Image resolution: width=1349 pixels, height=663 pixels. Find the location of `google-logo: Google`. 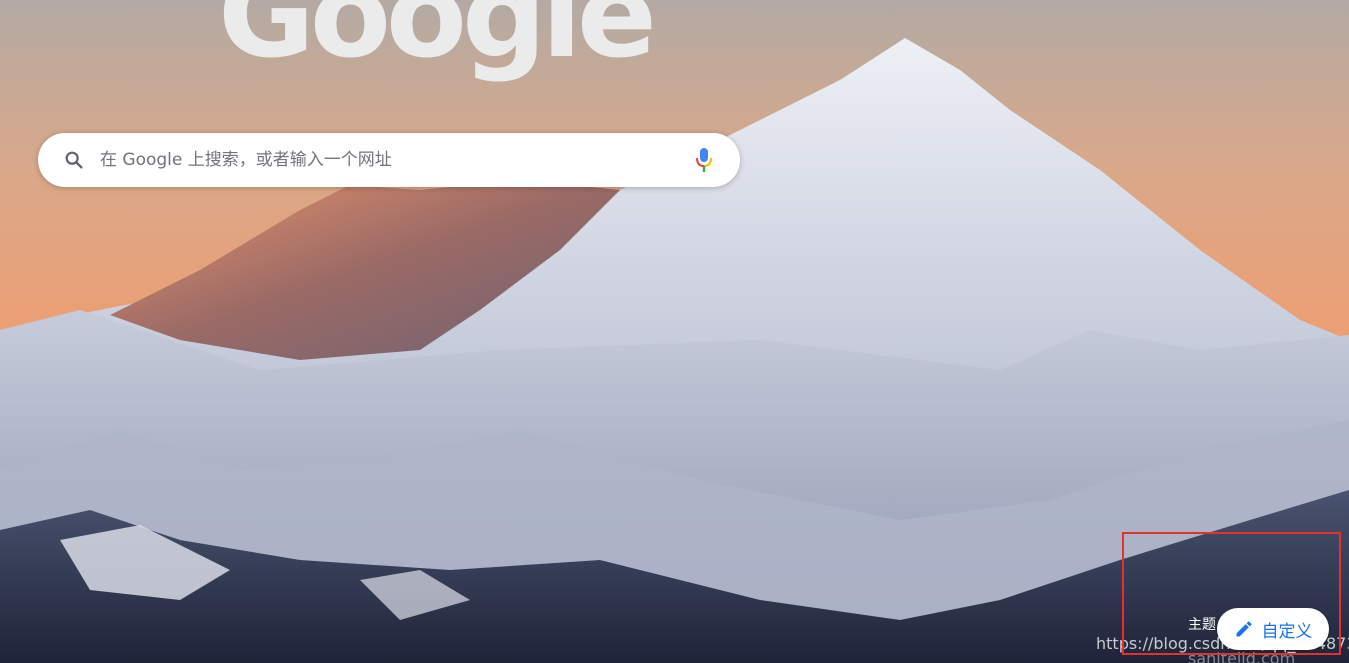

google-logo: Google is located at coordinates (437, 42).